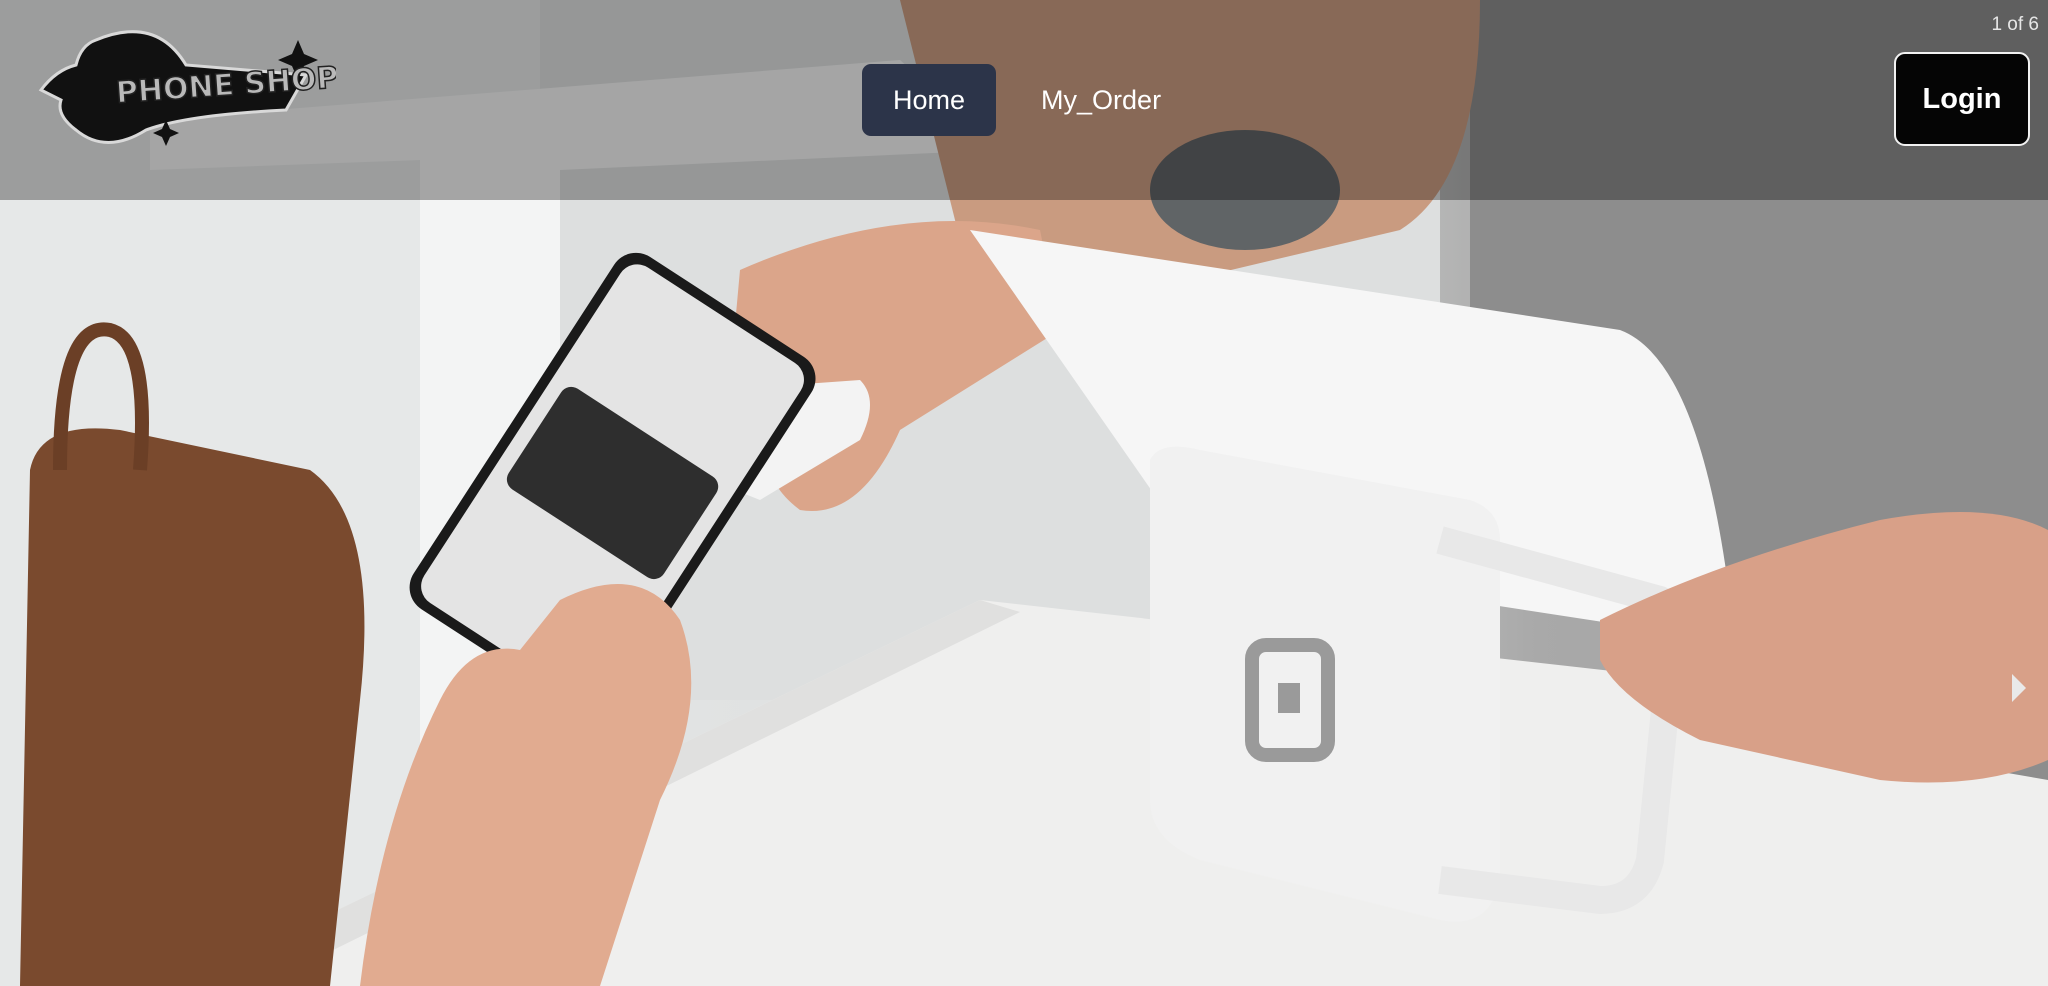 This screenshot has width=2048, height=986. What do you see at coordinates (1962, 99) in the screenshot?
I see `login-button: Login` at bounding box center [1962, 99].